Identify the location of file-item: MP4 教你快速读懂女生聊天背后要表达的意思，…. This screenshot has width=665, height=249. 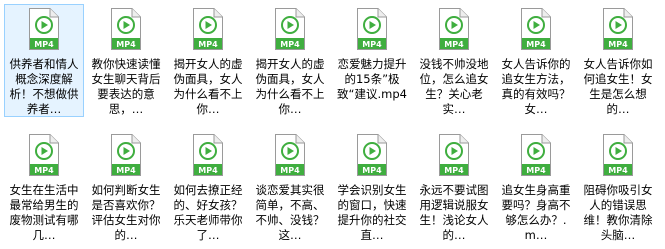
(126, 60).